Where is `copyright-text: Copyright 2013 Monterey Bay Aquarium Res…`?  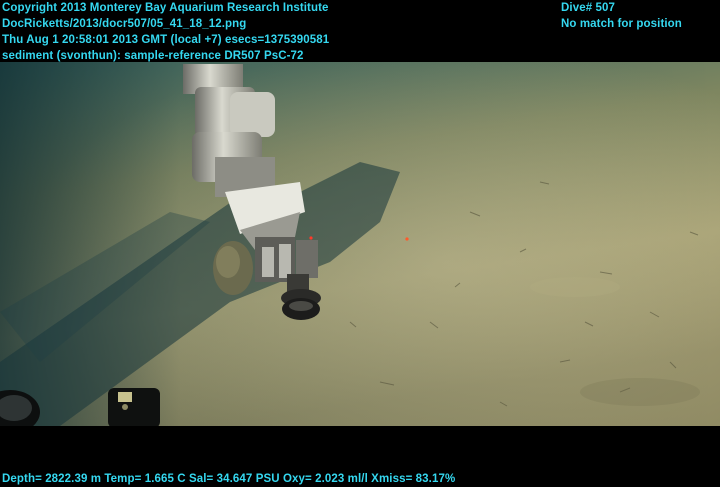
copyright-text: Copyright 2013 Monterey Bay Aquarium Res… is located at coordinates (165, 8).